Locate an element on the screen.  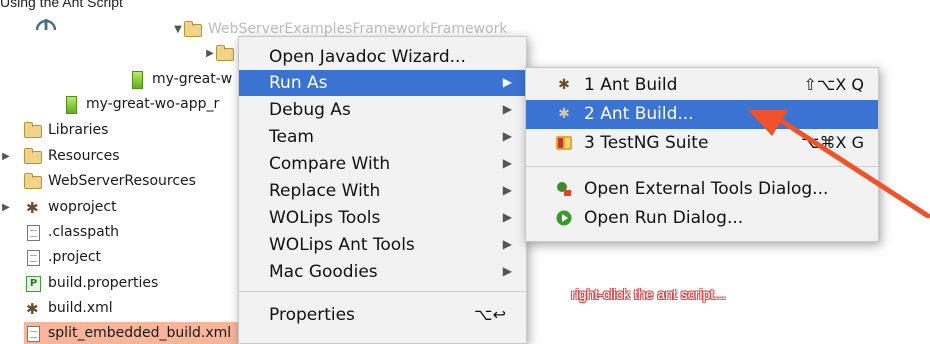
menu-shortcut: ⌥↩ is located at coordinates (490, 314).